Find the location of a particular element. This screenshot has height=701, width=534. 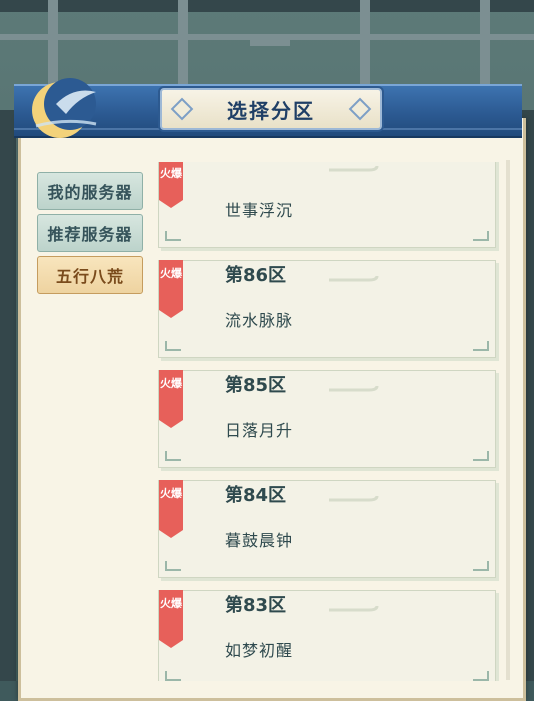

zone-name: 流水脉脉 is located at coordinates (259, 320).